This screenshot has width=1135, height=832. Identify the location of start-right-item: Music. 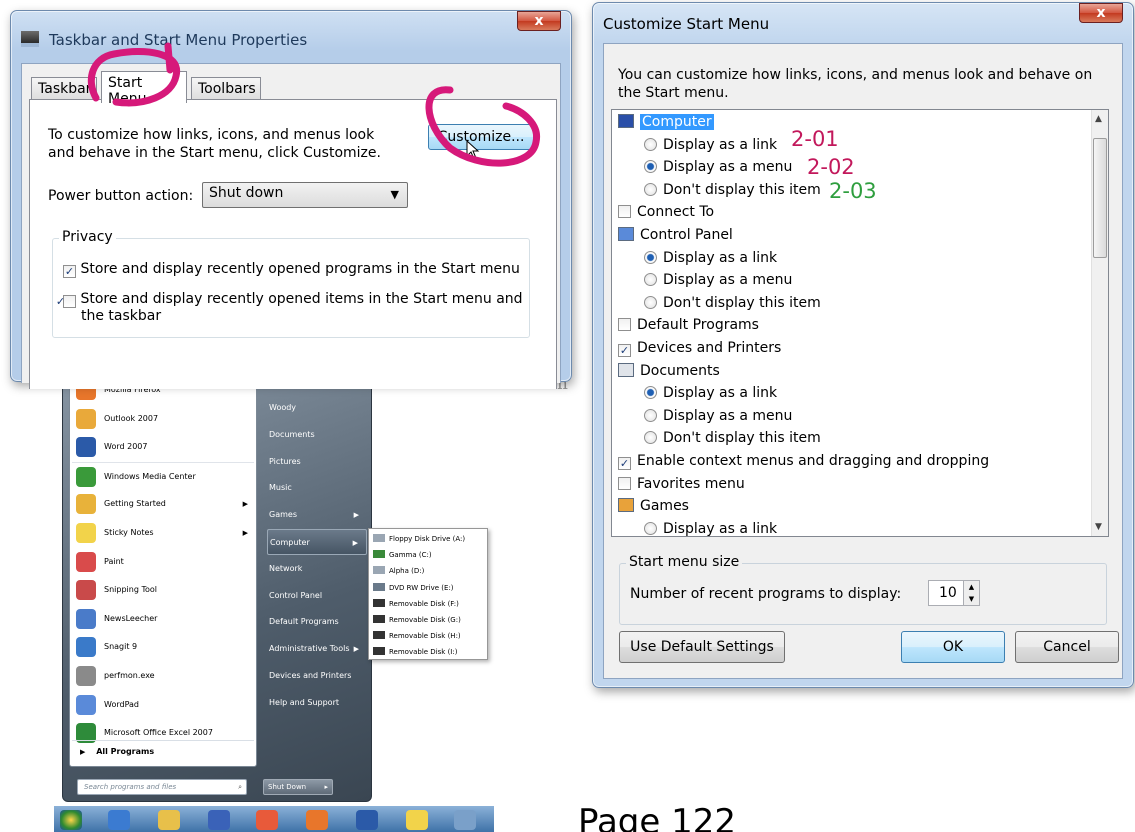
(317, 488).